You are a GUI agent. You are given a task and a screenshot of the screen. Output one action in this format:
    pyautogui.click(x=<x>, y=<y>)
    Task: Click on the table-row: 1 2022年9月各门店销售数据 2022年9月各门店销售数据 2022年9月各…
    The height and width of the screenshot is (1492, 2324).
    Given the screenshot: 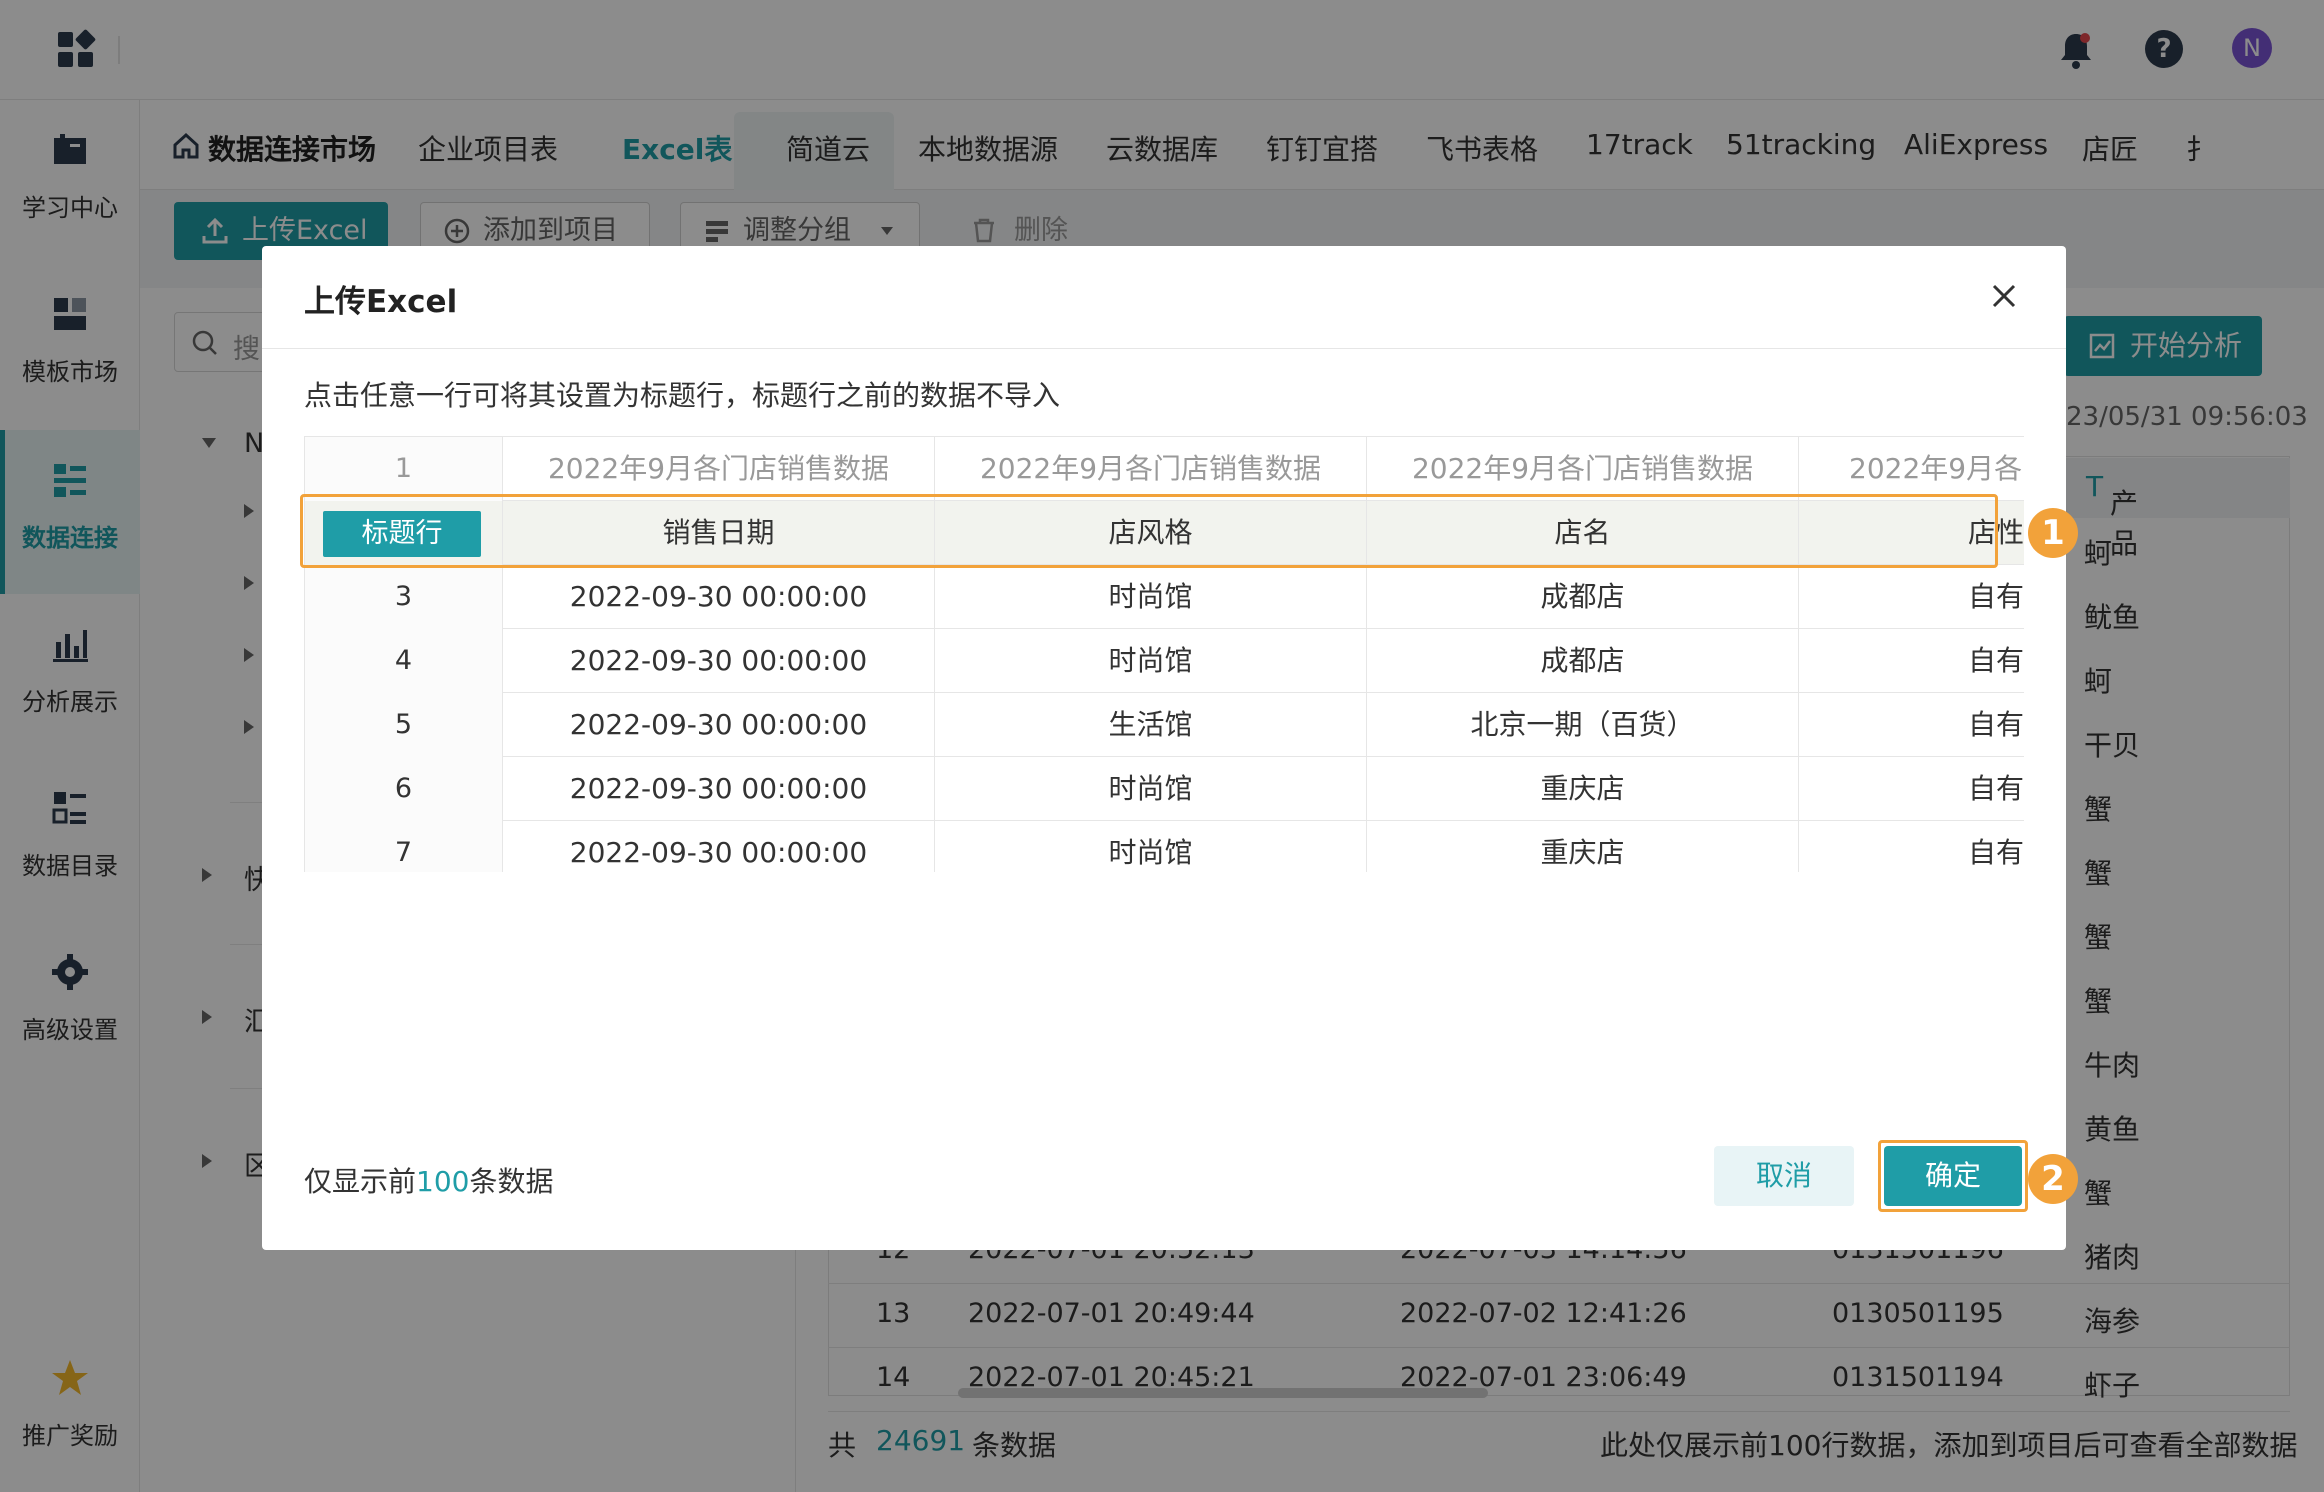 What is the action you would take?
    pyautogui.click(x=1164, y=469)
    